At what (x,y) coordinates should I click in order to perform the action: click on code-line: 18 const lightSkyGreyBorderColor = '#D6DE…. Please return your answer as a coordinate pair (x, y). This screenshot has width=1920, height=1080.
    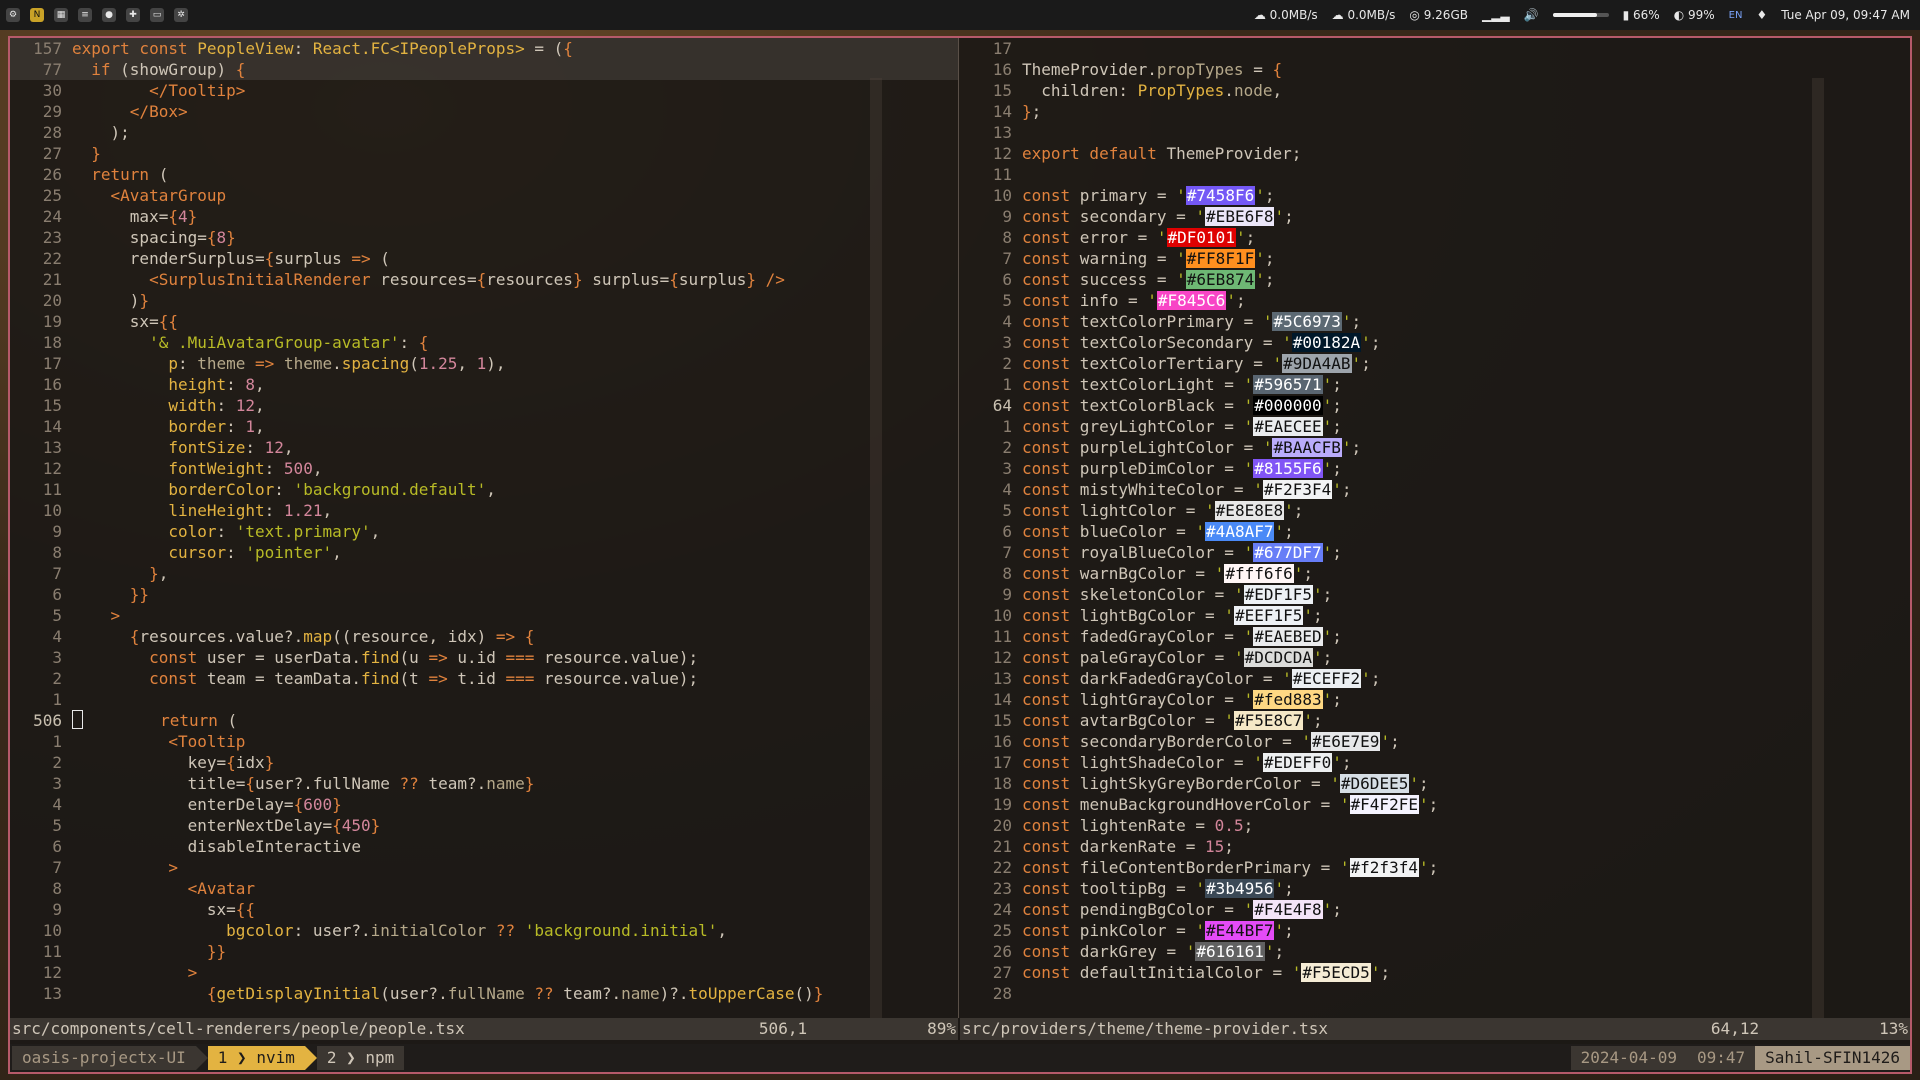
    Looking at the image, I should click on (1435, 783).